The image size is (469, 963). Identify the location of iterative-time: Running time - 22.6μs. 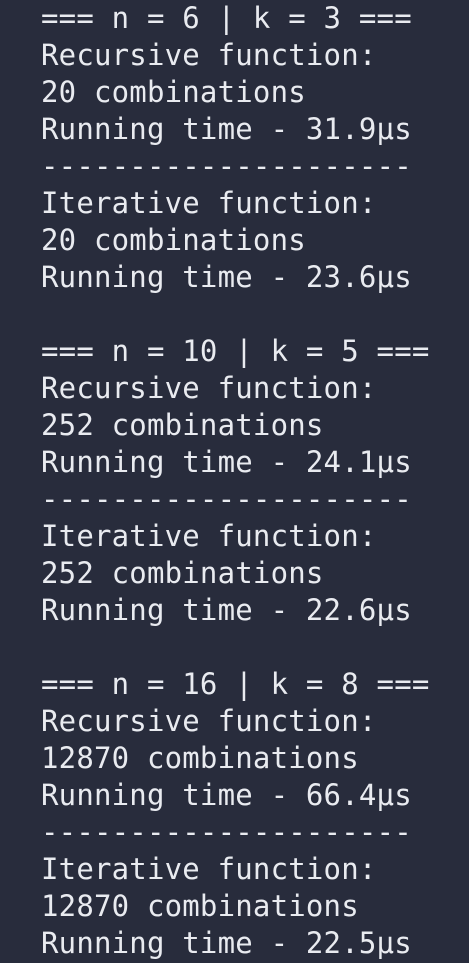
(226, 610).